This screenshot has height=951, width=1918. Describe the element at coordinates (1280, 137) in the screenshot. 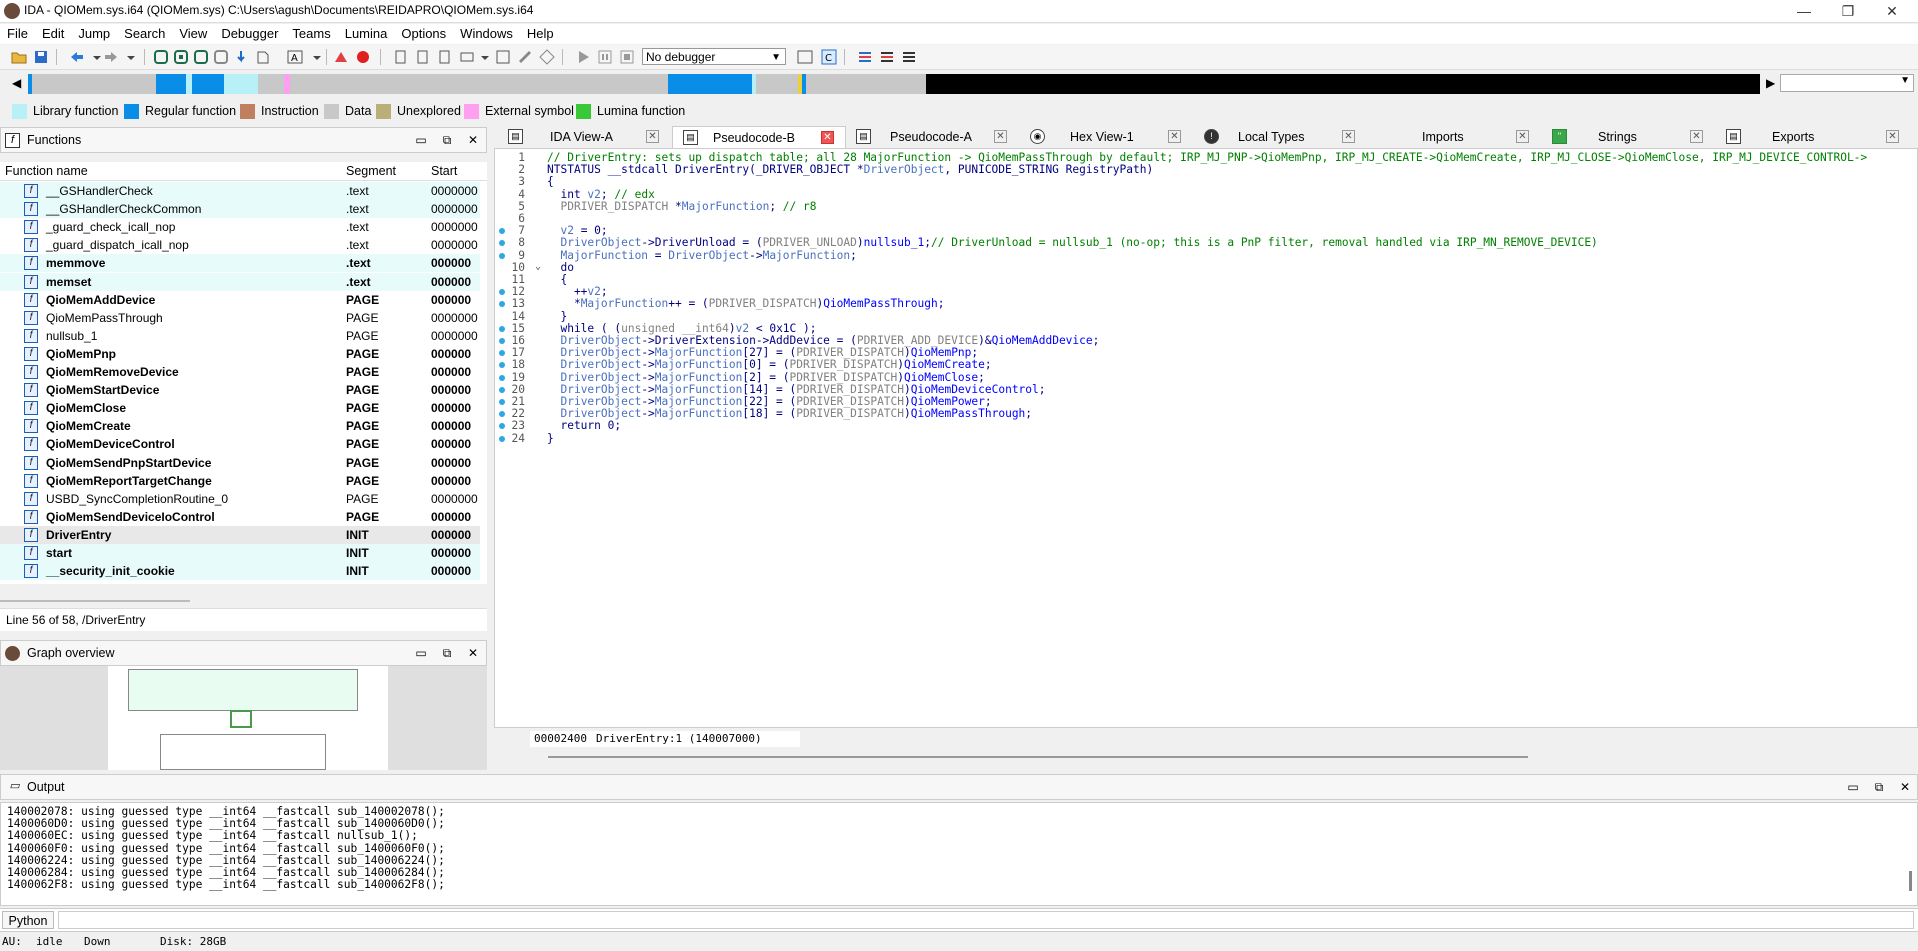

I see `tab-local-types: ! Local Types ✕` at that location.